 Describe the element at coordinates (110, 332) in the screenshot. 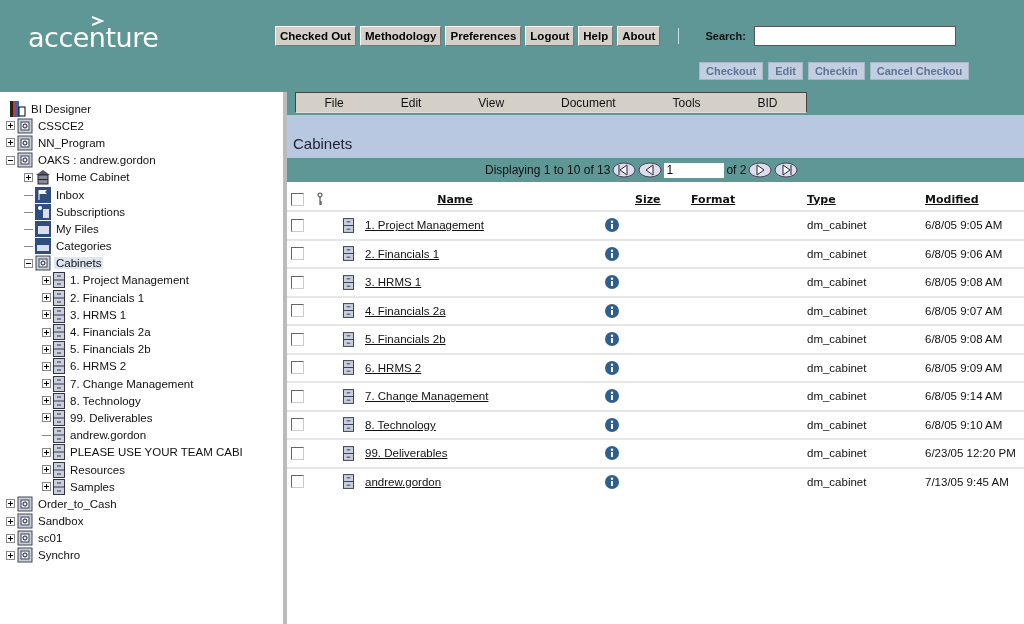

I see `tree-item: 4. Financials 2a` at that location.